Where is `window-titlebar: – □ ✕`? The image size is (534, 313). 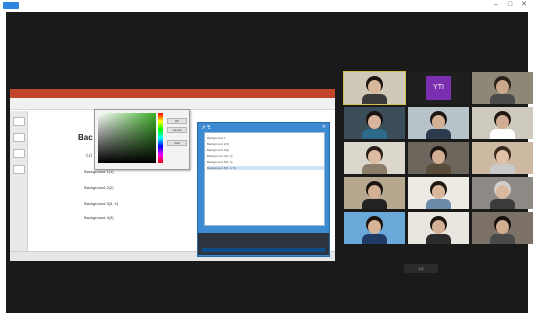 window-titlebar: – □ ✕ is located at coordinates (267, 6).